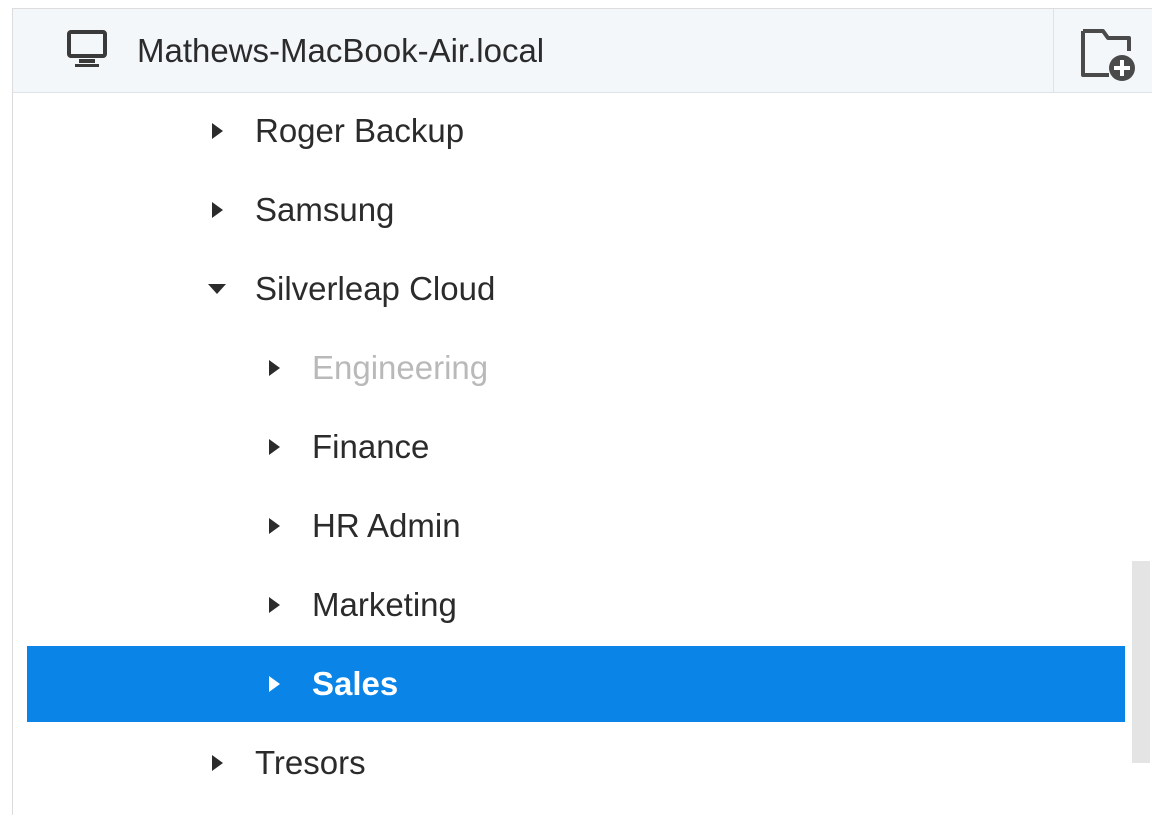 This screenshot has width=1152, height=816. I want to click on header-divider, so click(1053, 51).